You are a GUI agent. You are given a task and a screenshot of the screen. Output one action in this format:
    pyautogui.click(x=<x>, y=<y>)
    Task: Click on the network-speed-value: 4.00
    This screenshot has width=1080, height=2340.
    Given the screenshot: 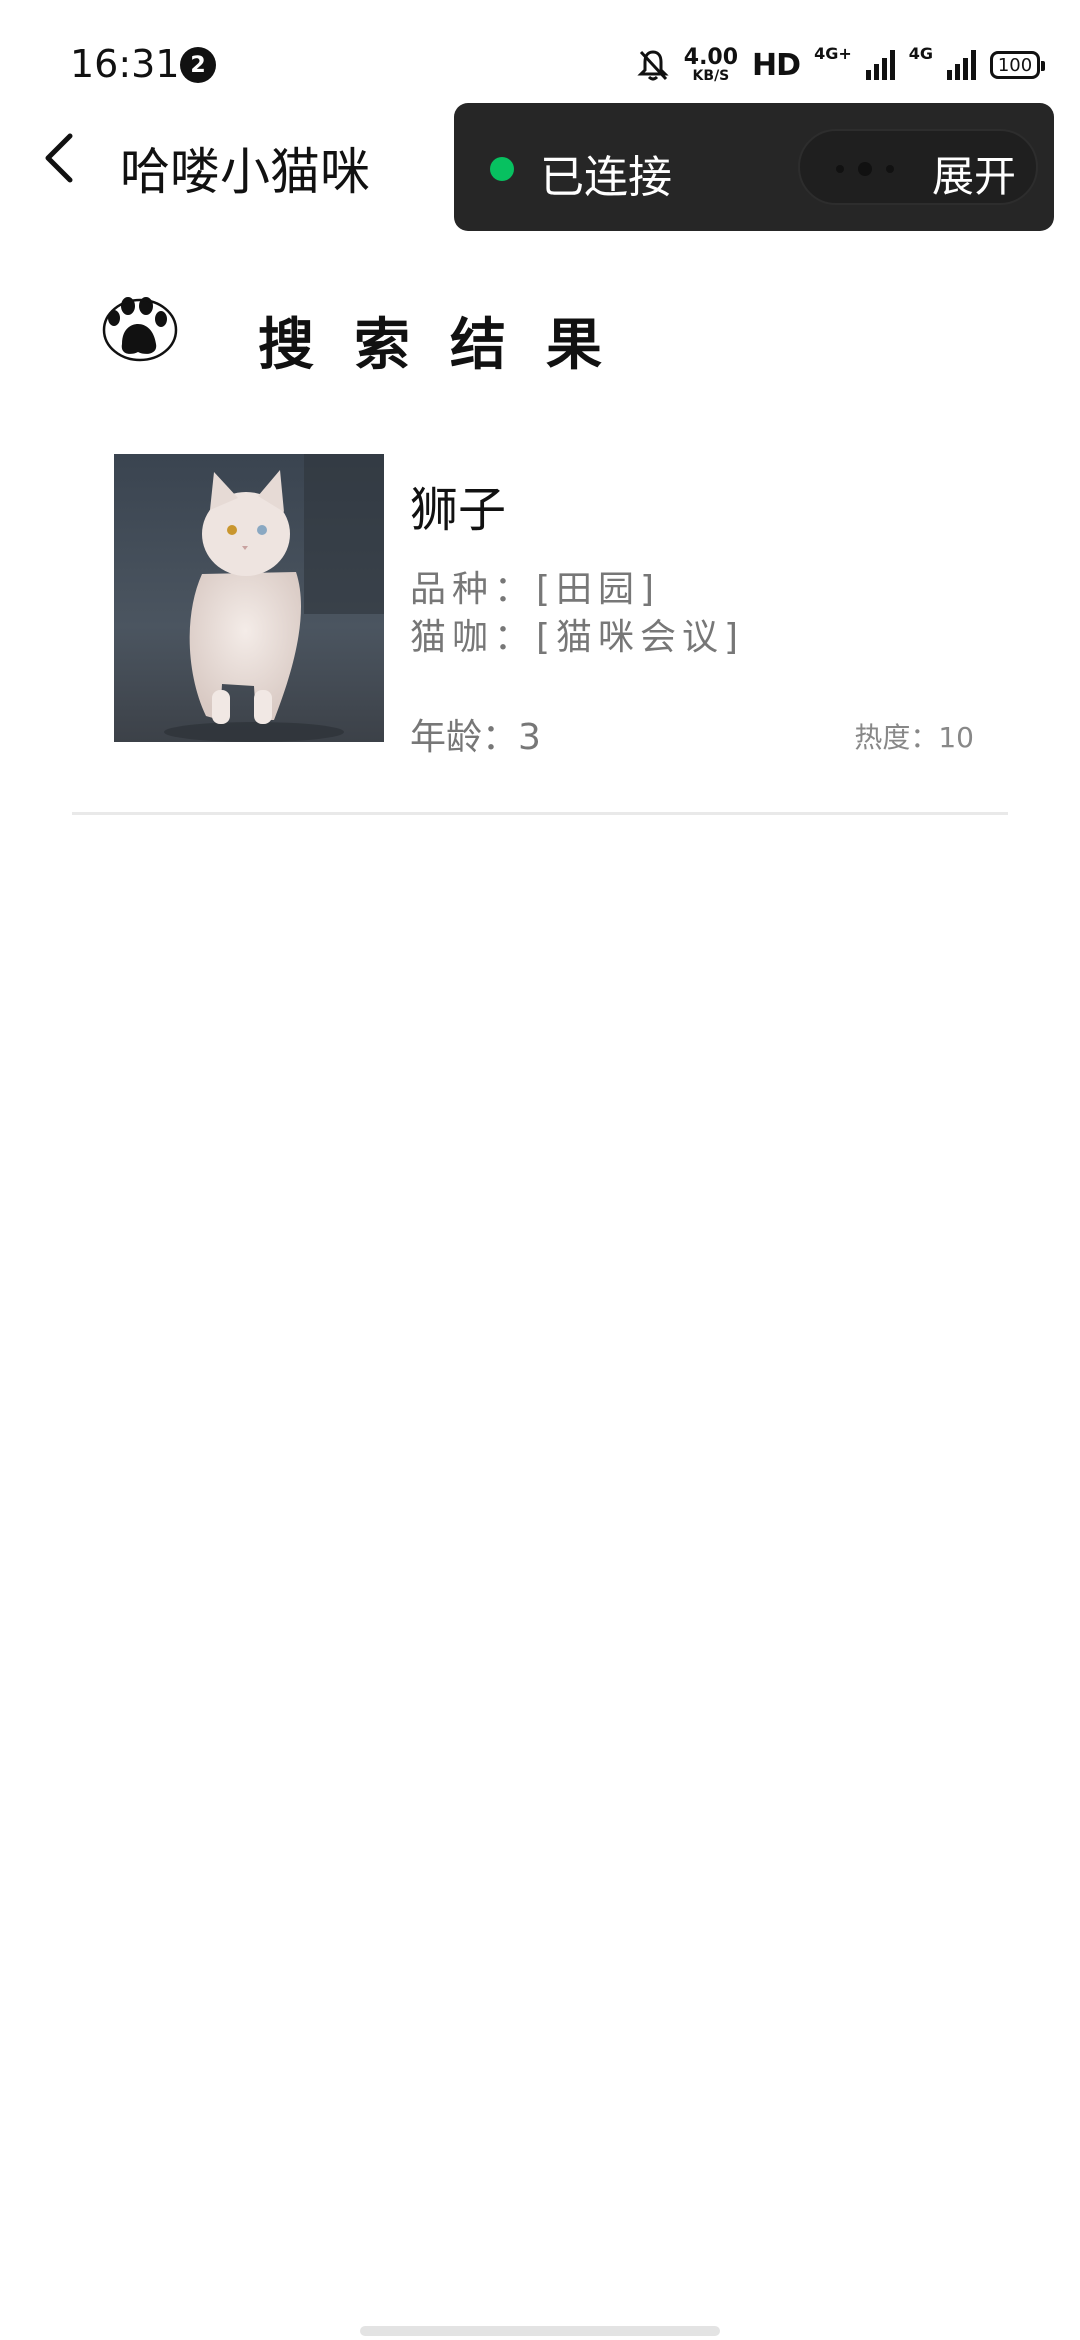 What is the action you would take?
    pyautogui.click(x=711, y=57)
    